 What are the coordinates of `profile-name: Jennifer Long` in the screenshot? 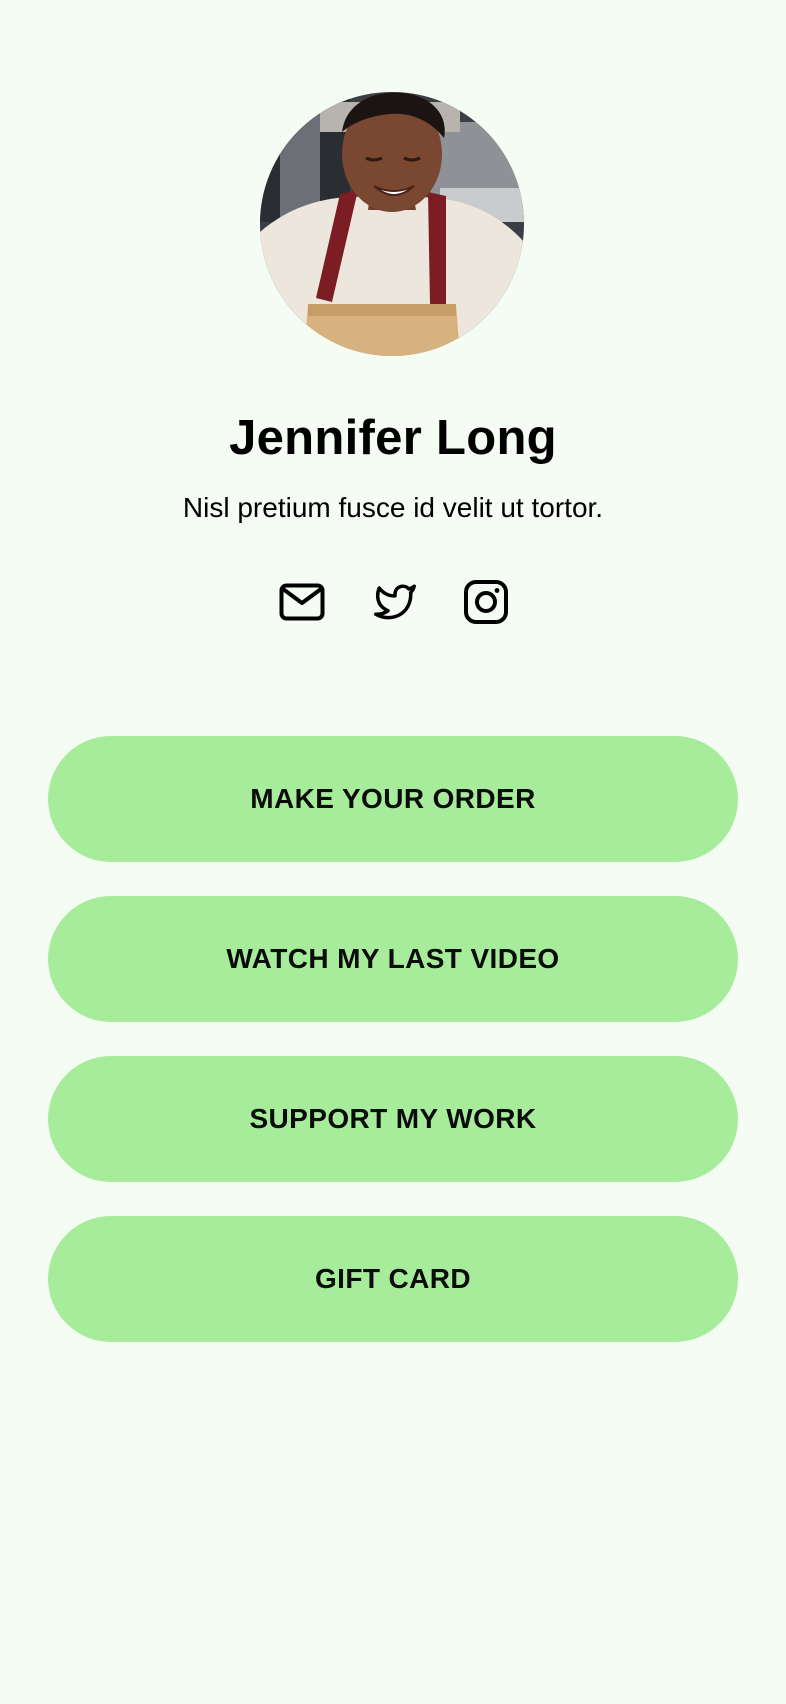 It's located at (393, 438).